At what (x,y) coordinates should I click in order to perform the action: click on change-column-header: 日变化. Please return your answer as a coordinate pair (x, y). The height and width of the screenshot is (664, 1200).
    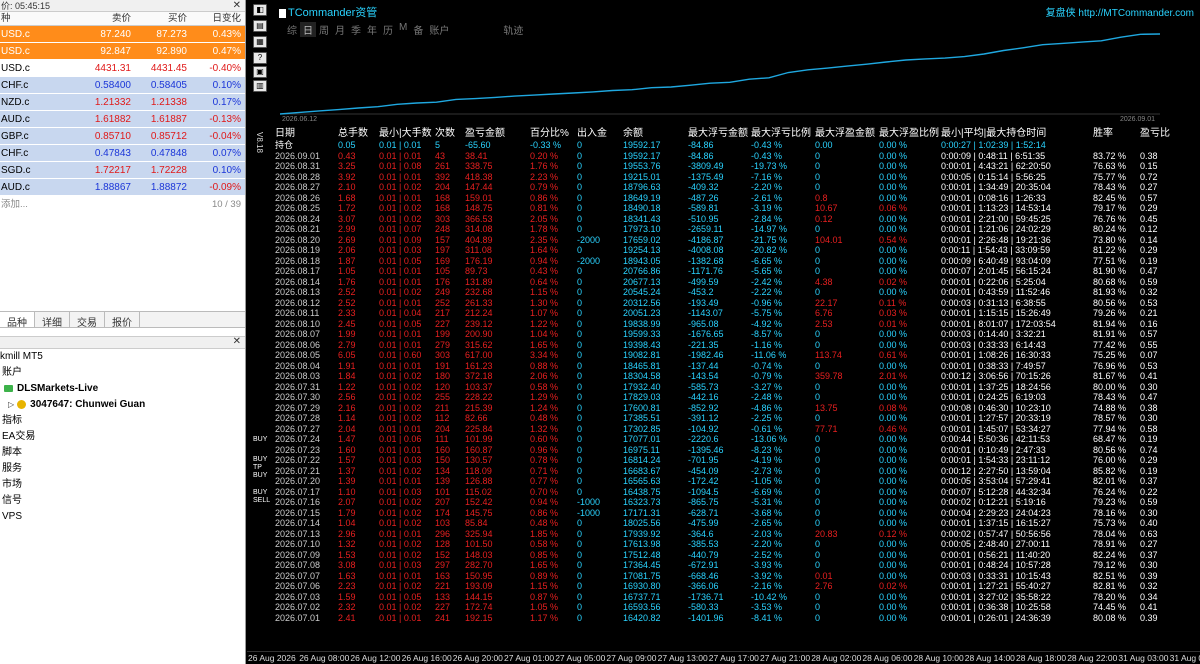
    Looking at the image, I should click on (215, 18).